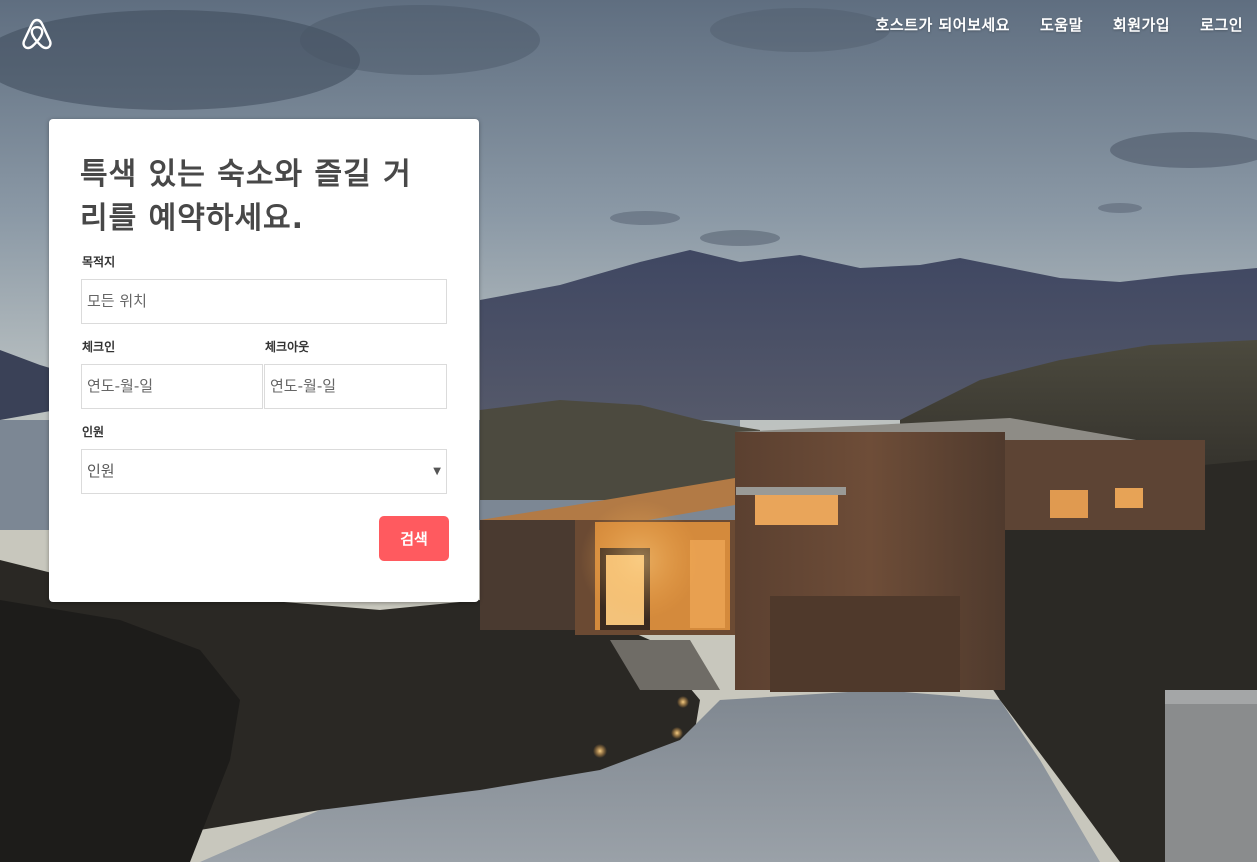 The height and width of the screenshot is (862, 1257). Describe the element at coordinates (93, 432) in the screenshot. I see `guests-label: 인원` at that location.